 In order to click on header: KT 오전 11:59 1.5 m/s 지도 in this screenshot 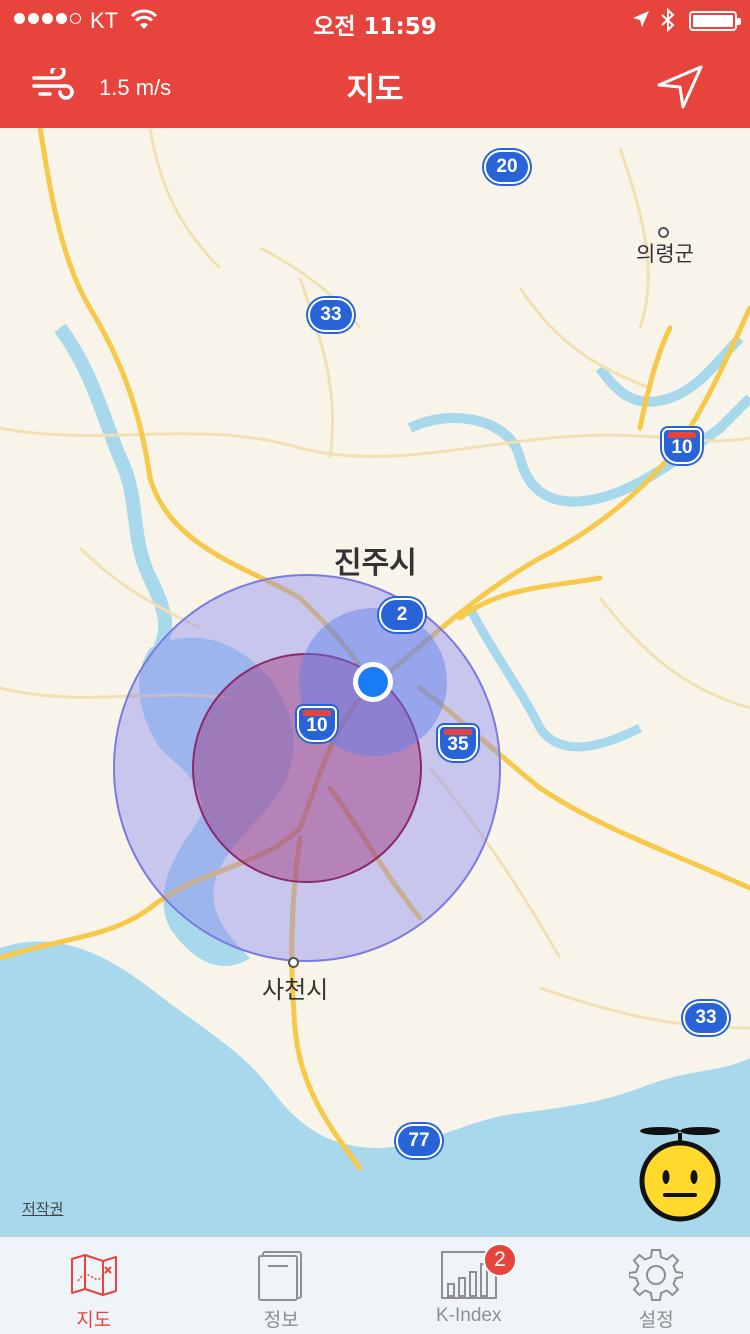, I will do `click(375, 64)`.